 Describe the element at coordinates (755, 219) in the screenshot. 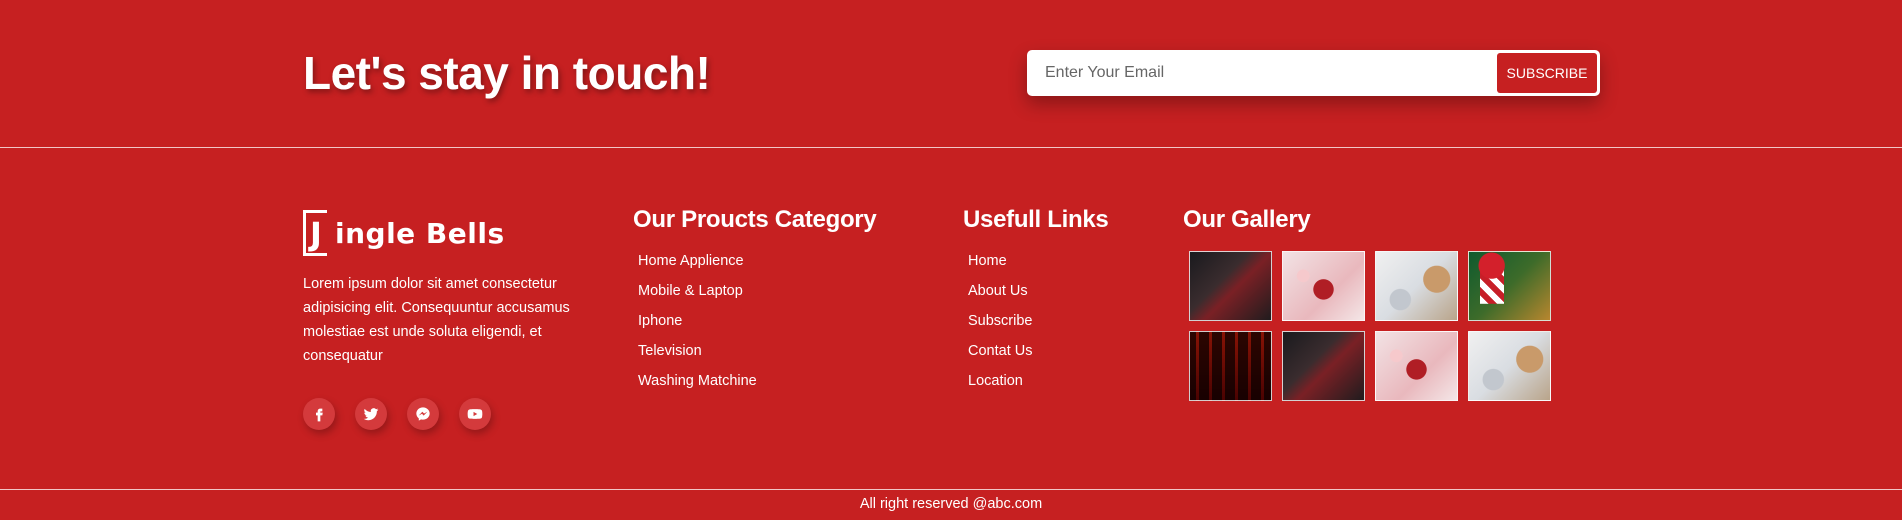

I see `products-heading: Our Proucts Category` at that location.